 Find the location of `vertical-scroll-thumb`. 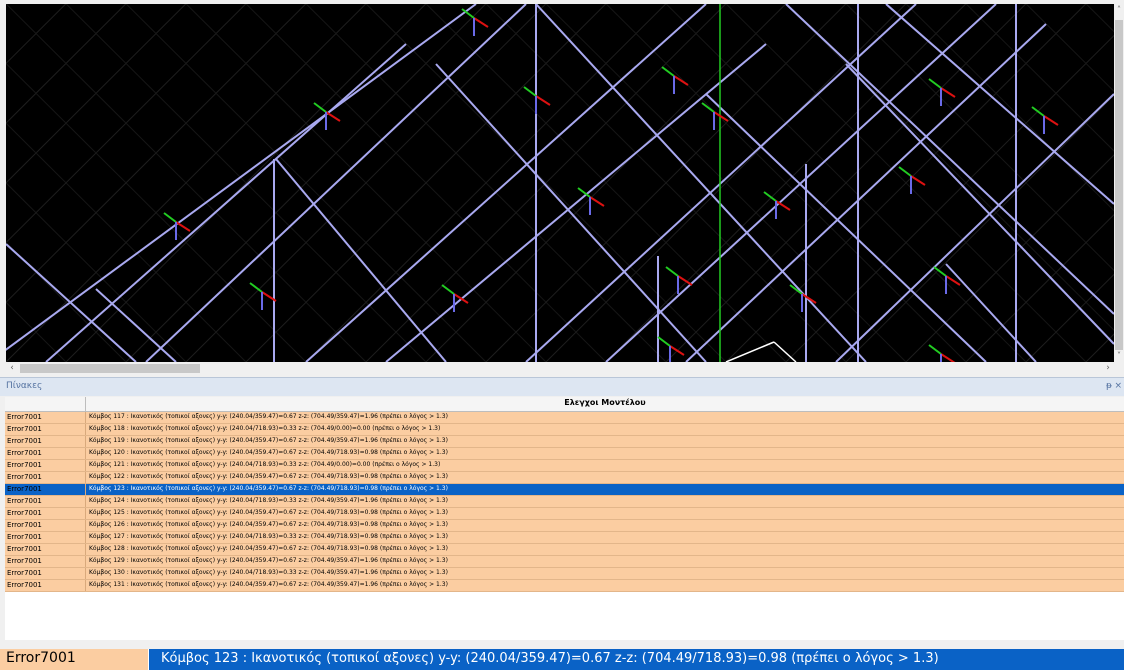

vertical-scroll-thumb is located at coordinates (1119, 185).